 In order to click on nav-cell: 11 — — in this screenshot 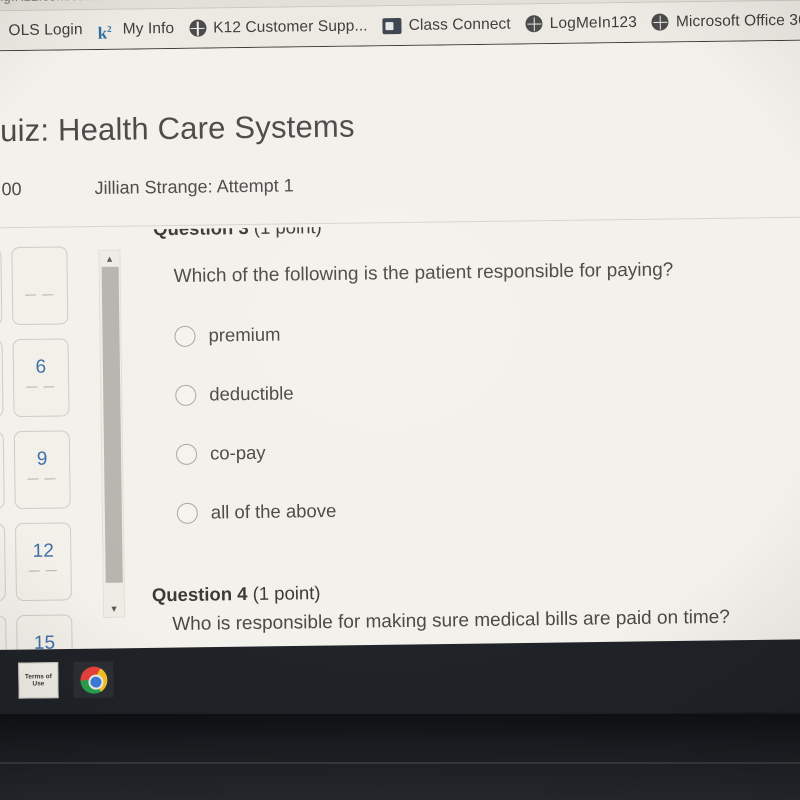, I will do `click(3, 562)`.